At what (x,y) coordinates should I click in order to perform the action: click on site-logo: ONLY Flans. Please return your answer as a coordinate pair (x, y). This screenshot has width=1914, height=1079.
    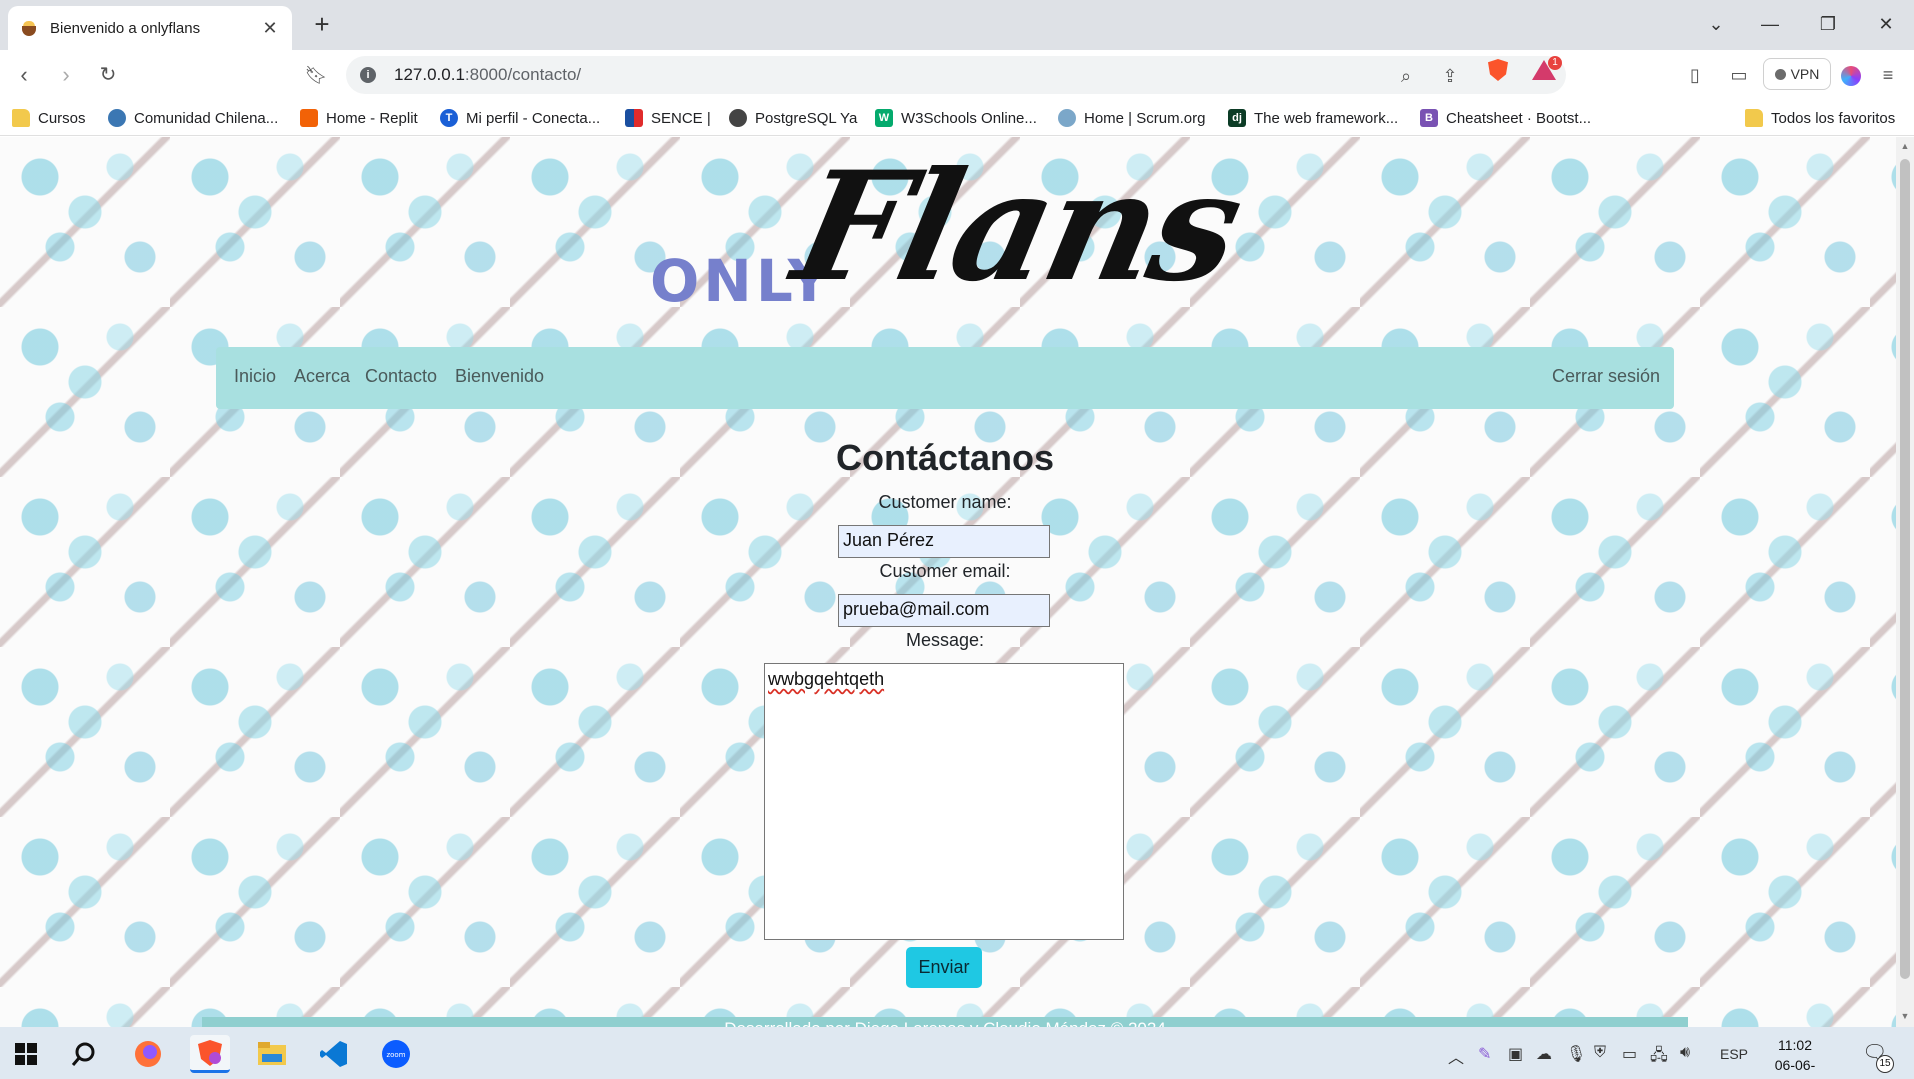
    Looking at the image, I should click on (951, 227).